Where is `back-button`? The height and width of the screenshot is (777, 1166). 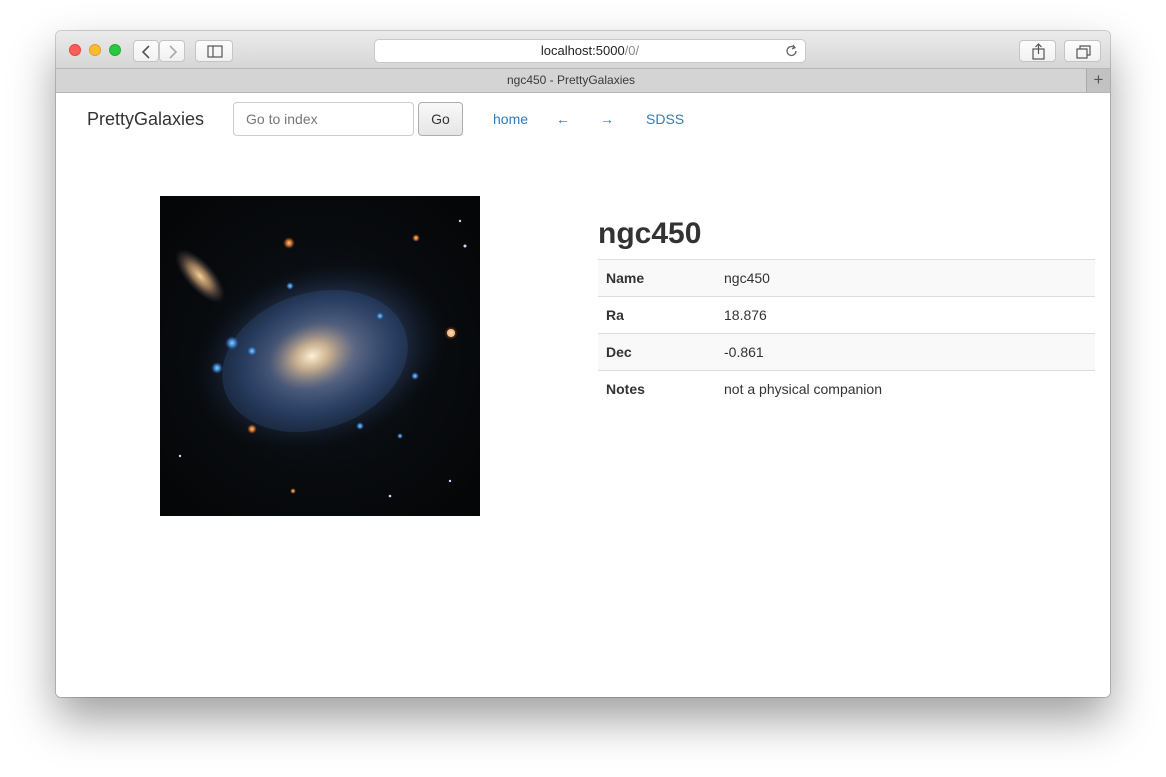 back-button is located at coordinates (146, 51).